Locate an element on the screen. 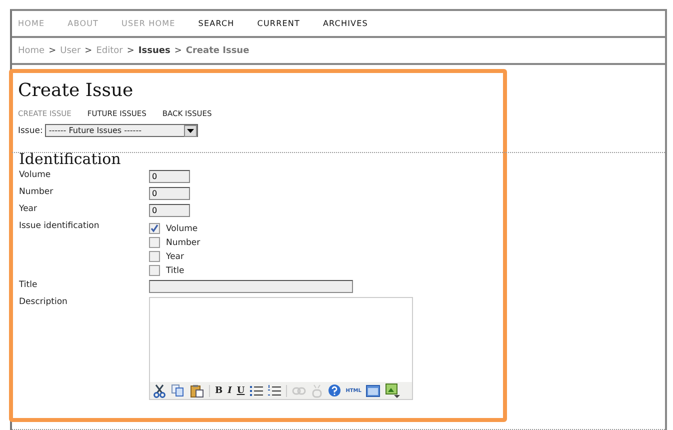 The image size is (673, 430). window-icon is located at coordinates (373, 390).